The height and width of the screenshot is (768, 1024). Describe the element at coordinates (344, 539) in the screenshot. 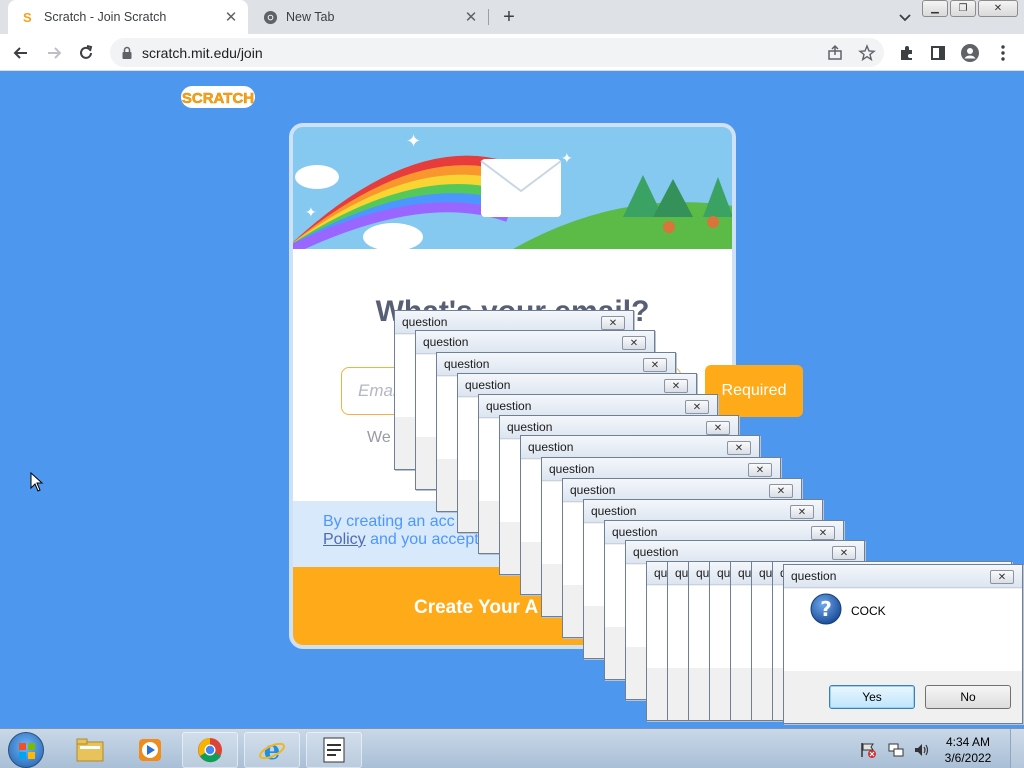

I see `privacy-policy-link: Policy` at that location.